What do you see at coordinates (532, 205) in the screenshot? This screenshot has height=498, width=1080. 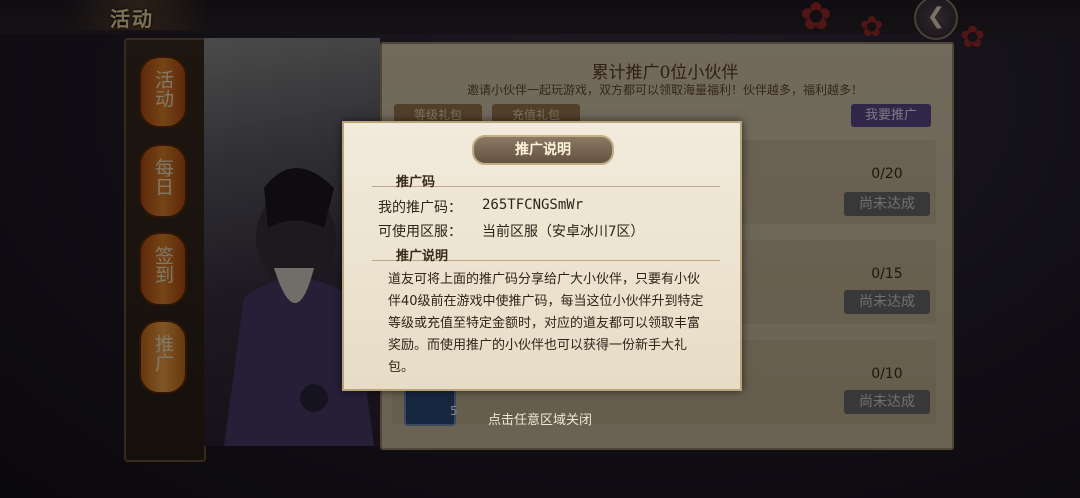 I see `promo-code-value: 265TFCNGSmWr` at bounding box center [532, 205].